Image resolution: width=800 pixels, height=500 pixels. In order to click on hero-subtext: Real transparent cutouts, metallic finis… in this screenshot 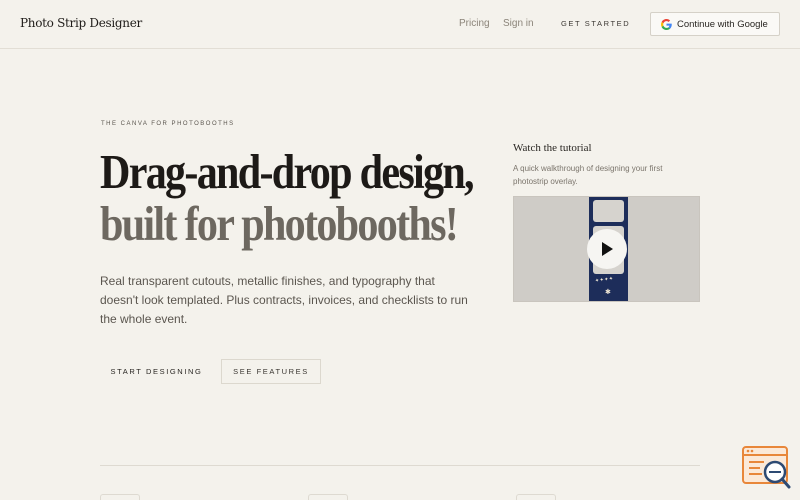, I will do `click(284, 300)`.